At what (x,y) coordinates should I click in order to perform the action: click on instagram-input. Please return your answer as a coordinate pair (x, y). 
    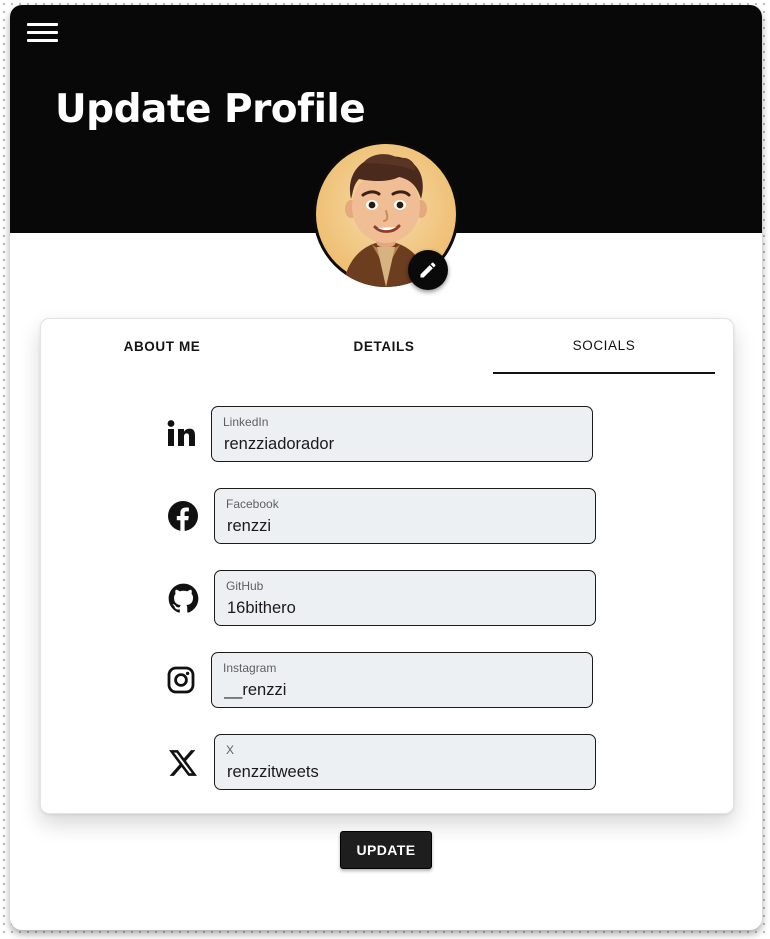
    Looking at the image, I should click on (399, 690).